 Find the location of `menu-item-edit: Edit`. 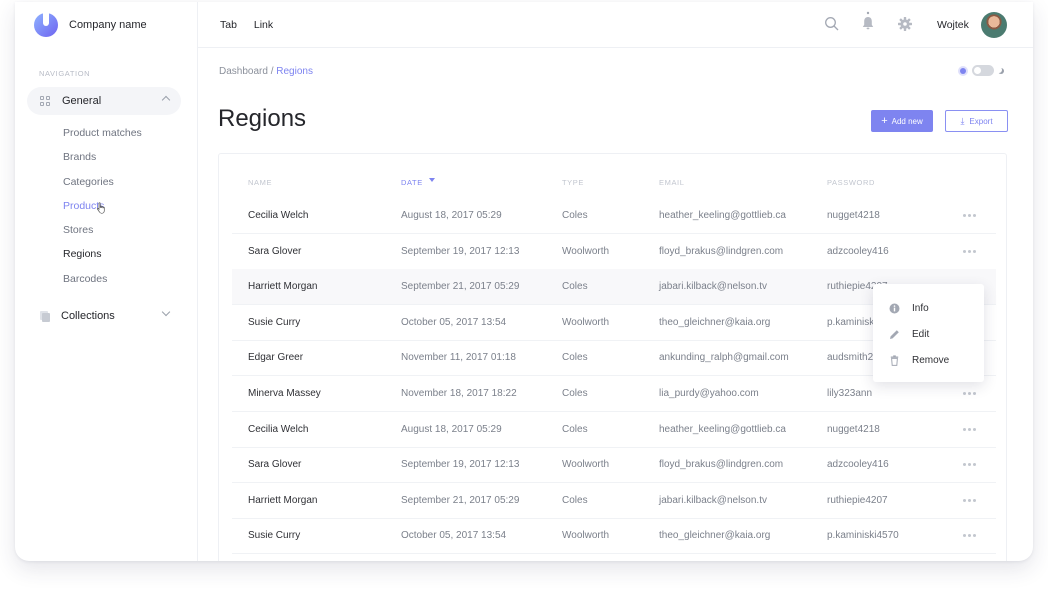

menu-item-edit: Edit is located at coordinates (909, 334).